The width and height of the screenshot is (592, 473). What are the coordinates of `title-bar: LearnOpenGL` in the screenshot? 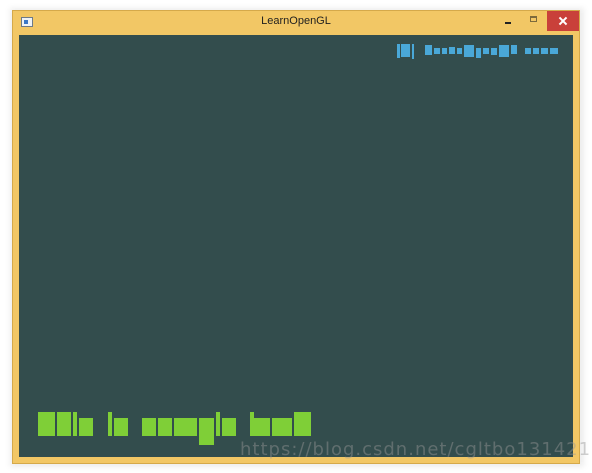 It's located at (296, 23).